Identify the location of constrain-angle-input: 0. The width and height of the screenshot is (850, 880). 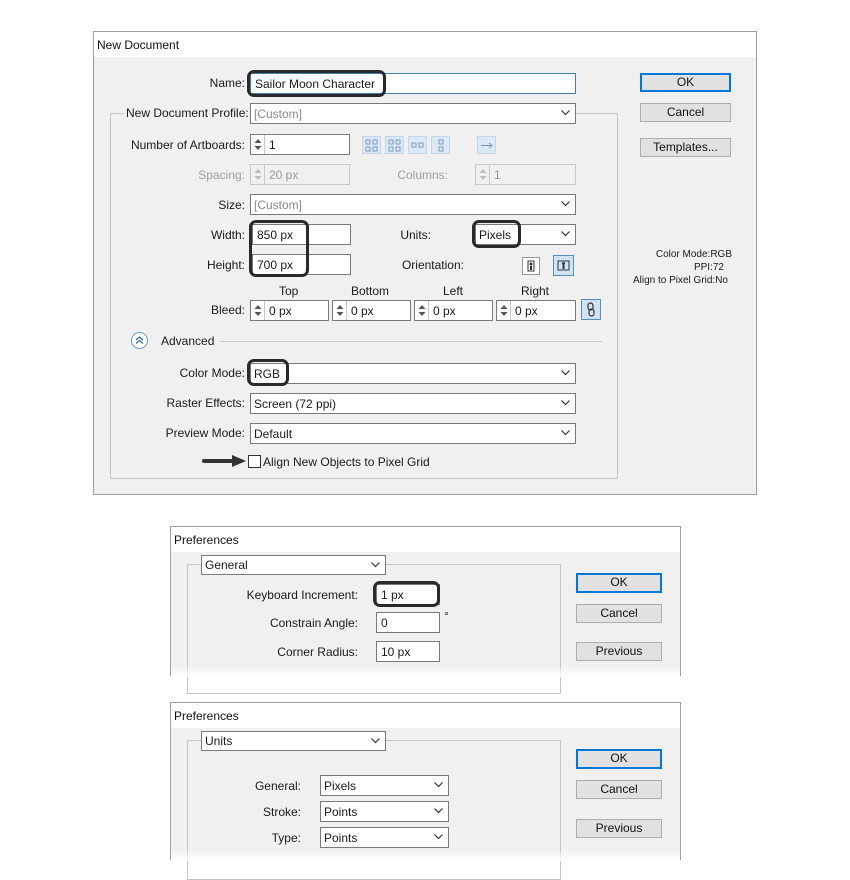
(408, 622).